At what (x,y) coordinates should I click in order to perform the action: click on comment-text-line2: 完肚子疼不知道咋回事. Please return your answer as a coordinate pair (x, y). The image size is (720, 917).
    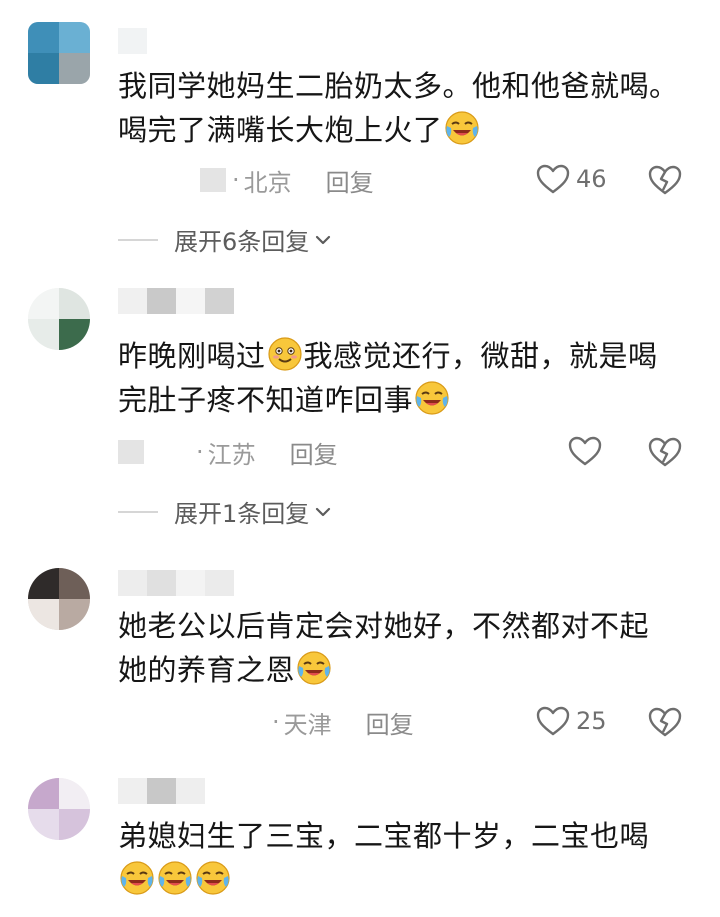
    Looking at the image, I should click on (266, 400).